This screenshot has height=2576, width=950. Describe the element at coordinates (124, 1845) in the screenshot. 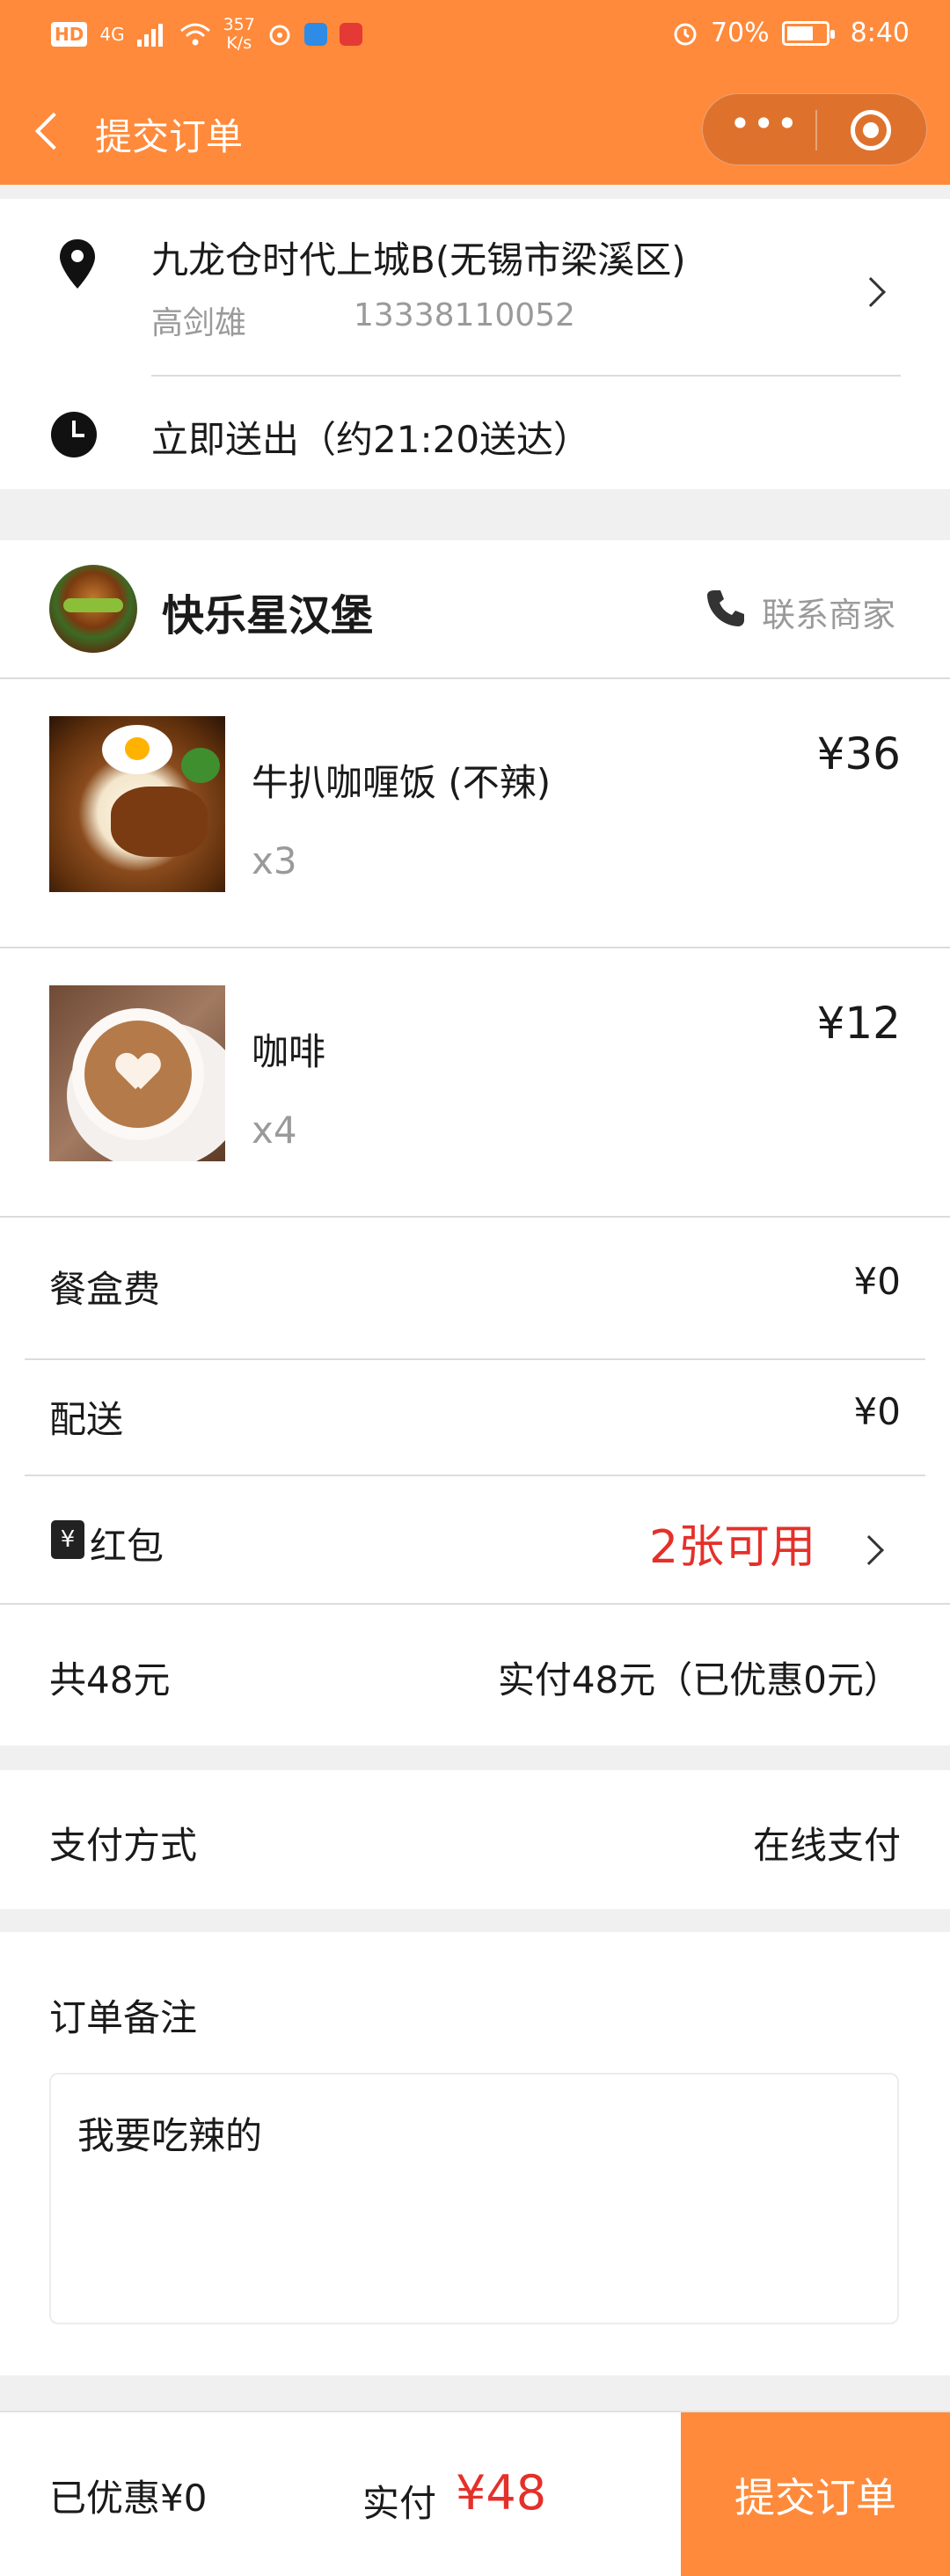

I see `payment-method-label: 支付方式` at that location.